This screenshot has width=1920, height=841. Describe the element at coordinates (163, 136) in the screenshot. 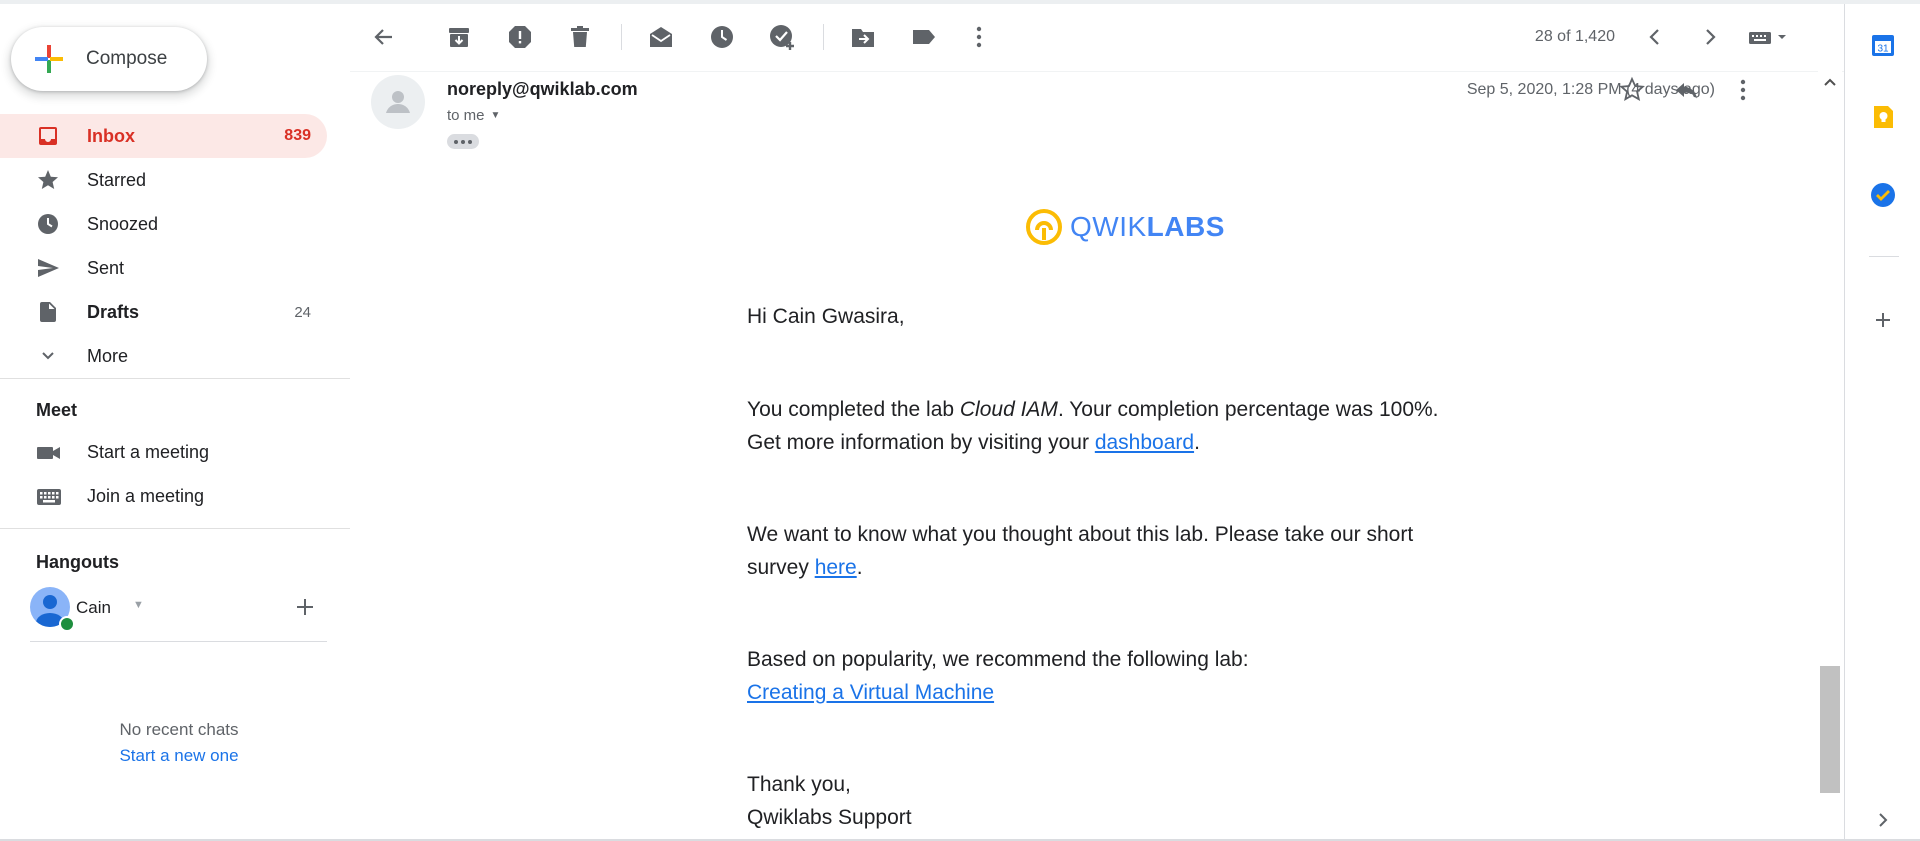

I see `nav-item-inbox: Inbox 839` at that location.